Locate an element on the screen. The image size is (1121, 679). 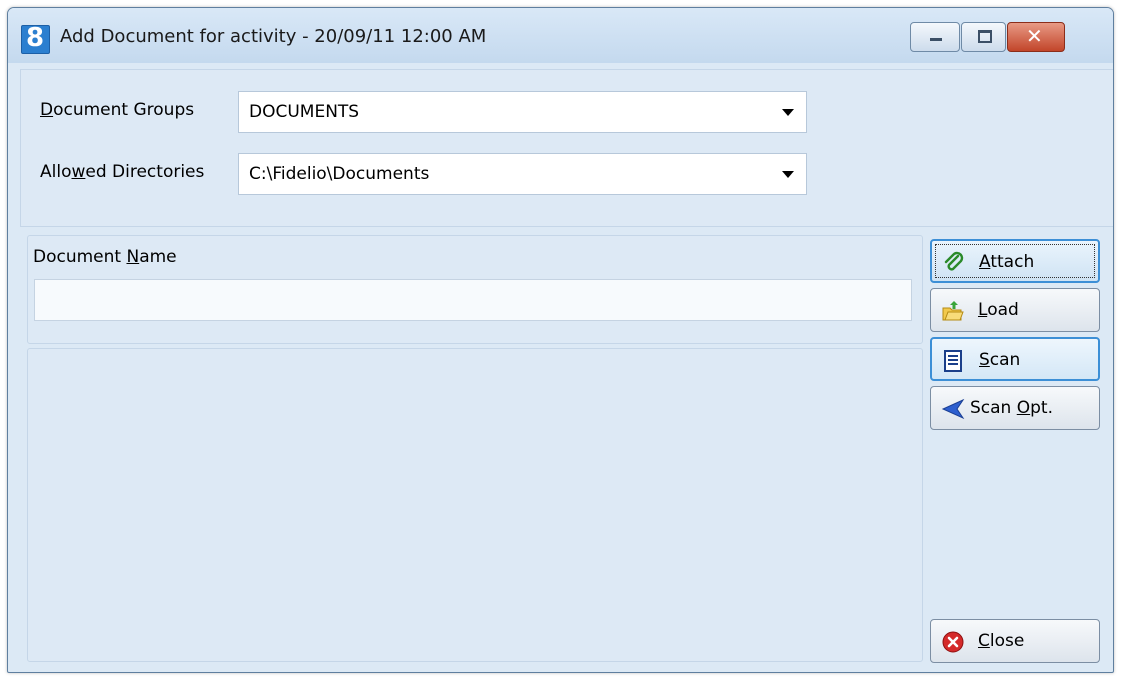
document-groups-select: DOCUMENTS is located at coordinates (522, 112).